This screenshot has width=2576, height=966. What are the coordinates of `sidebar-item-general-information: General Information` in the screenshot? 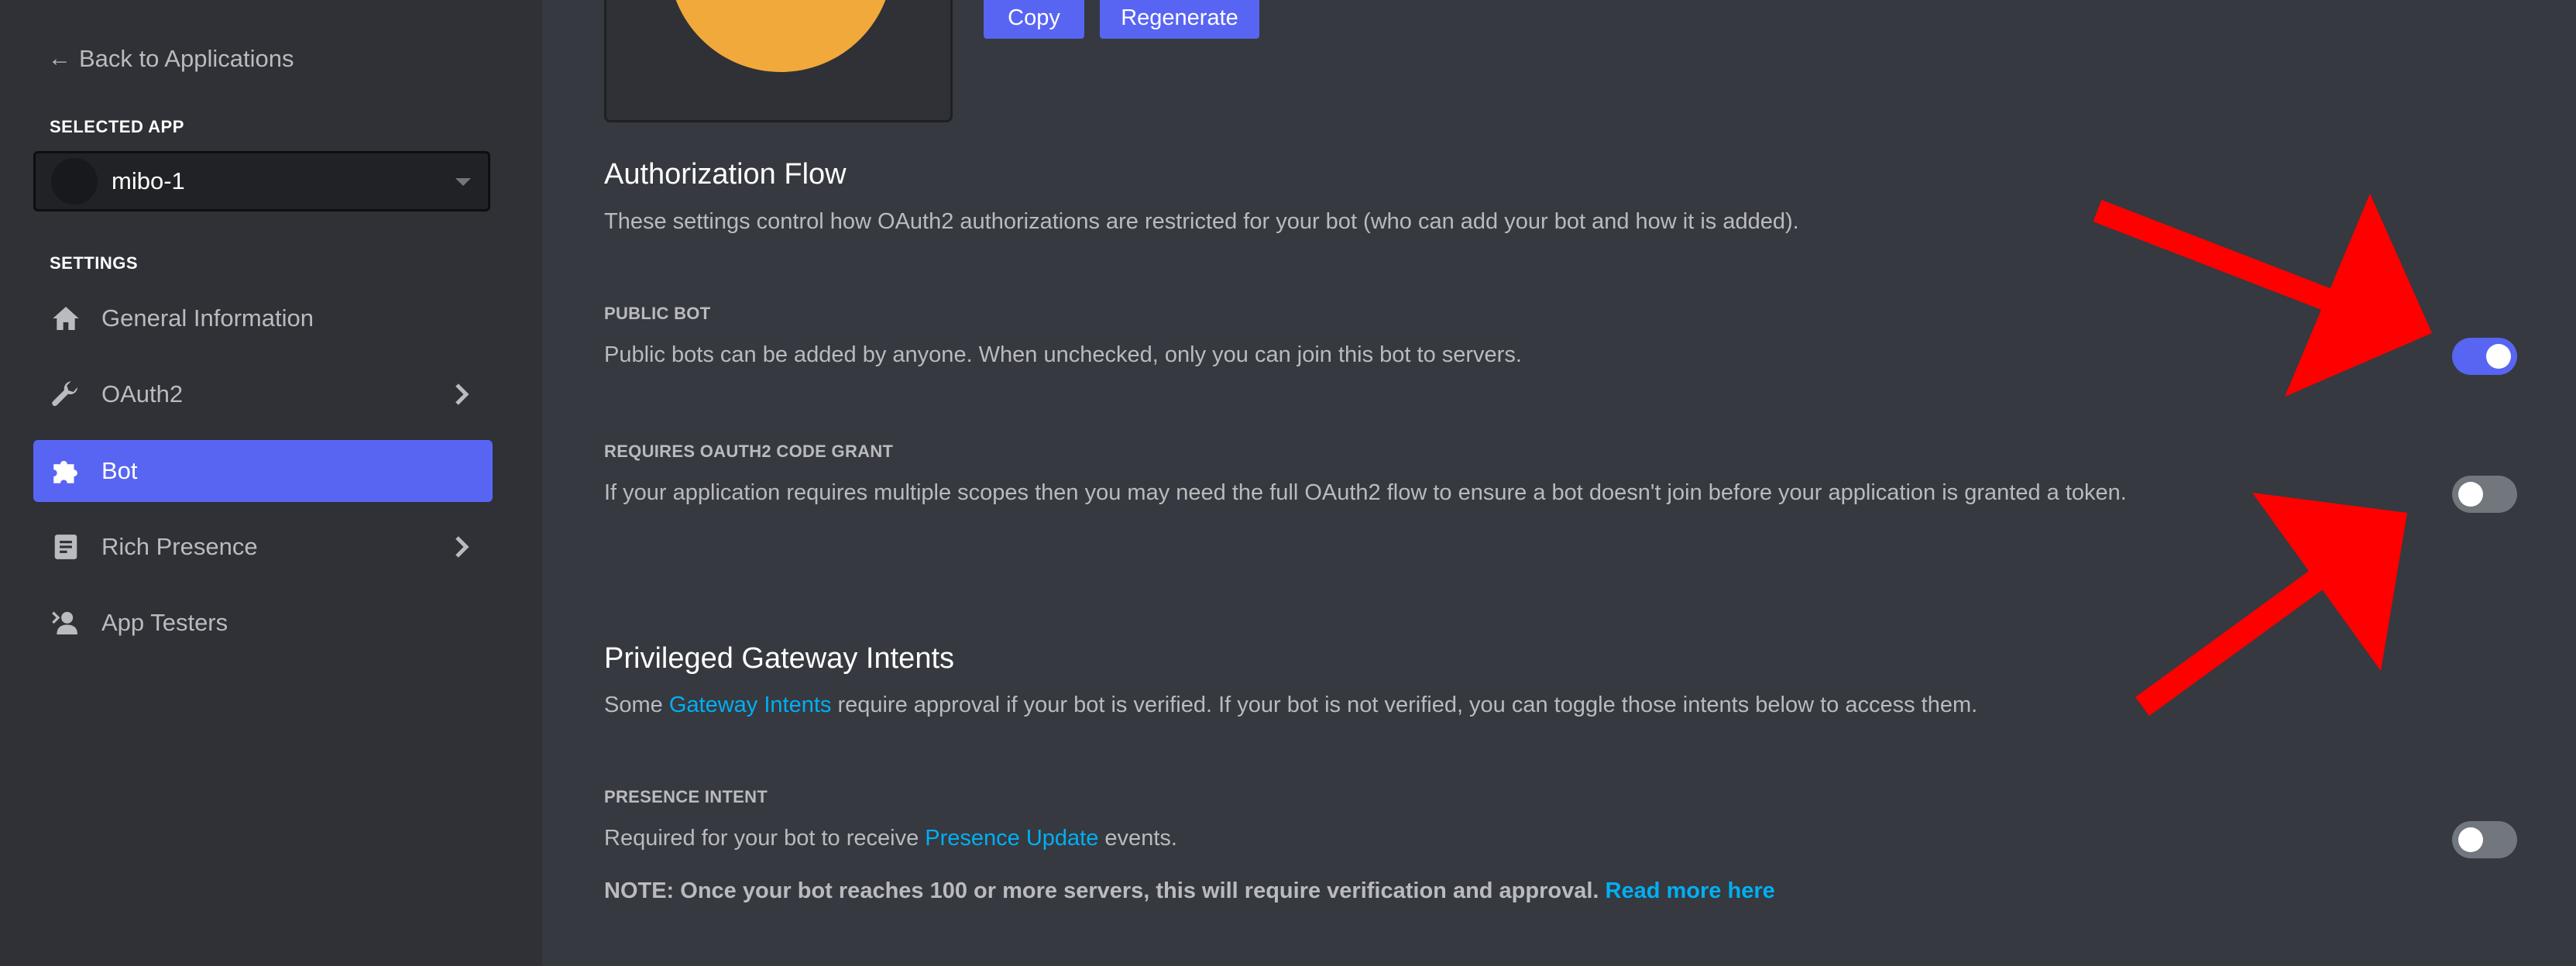 It's located at (263, 318).